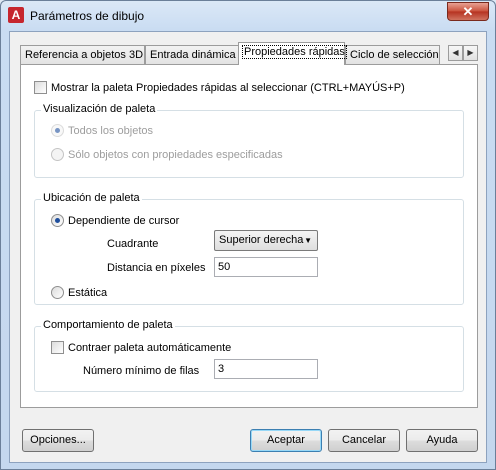  Describe the element at coordinates (266, 267) in the screenshot. I see `distance-input: 50` at that location.